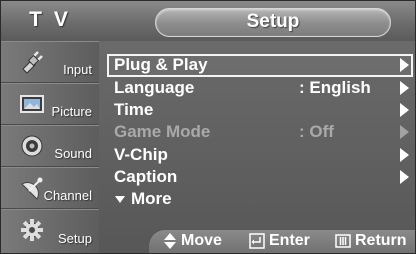  Describe the element at coordinates (141, 154) in the screenshot. I see `menu-item-label: V-Chip` at that location.